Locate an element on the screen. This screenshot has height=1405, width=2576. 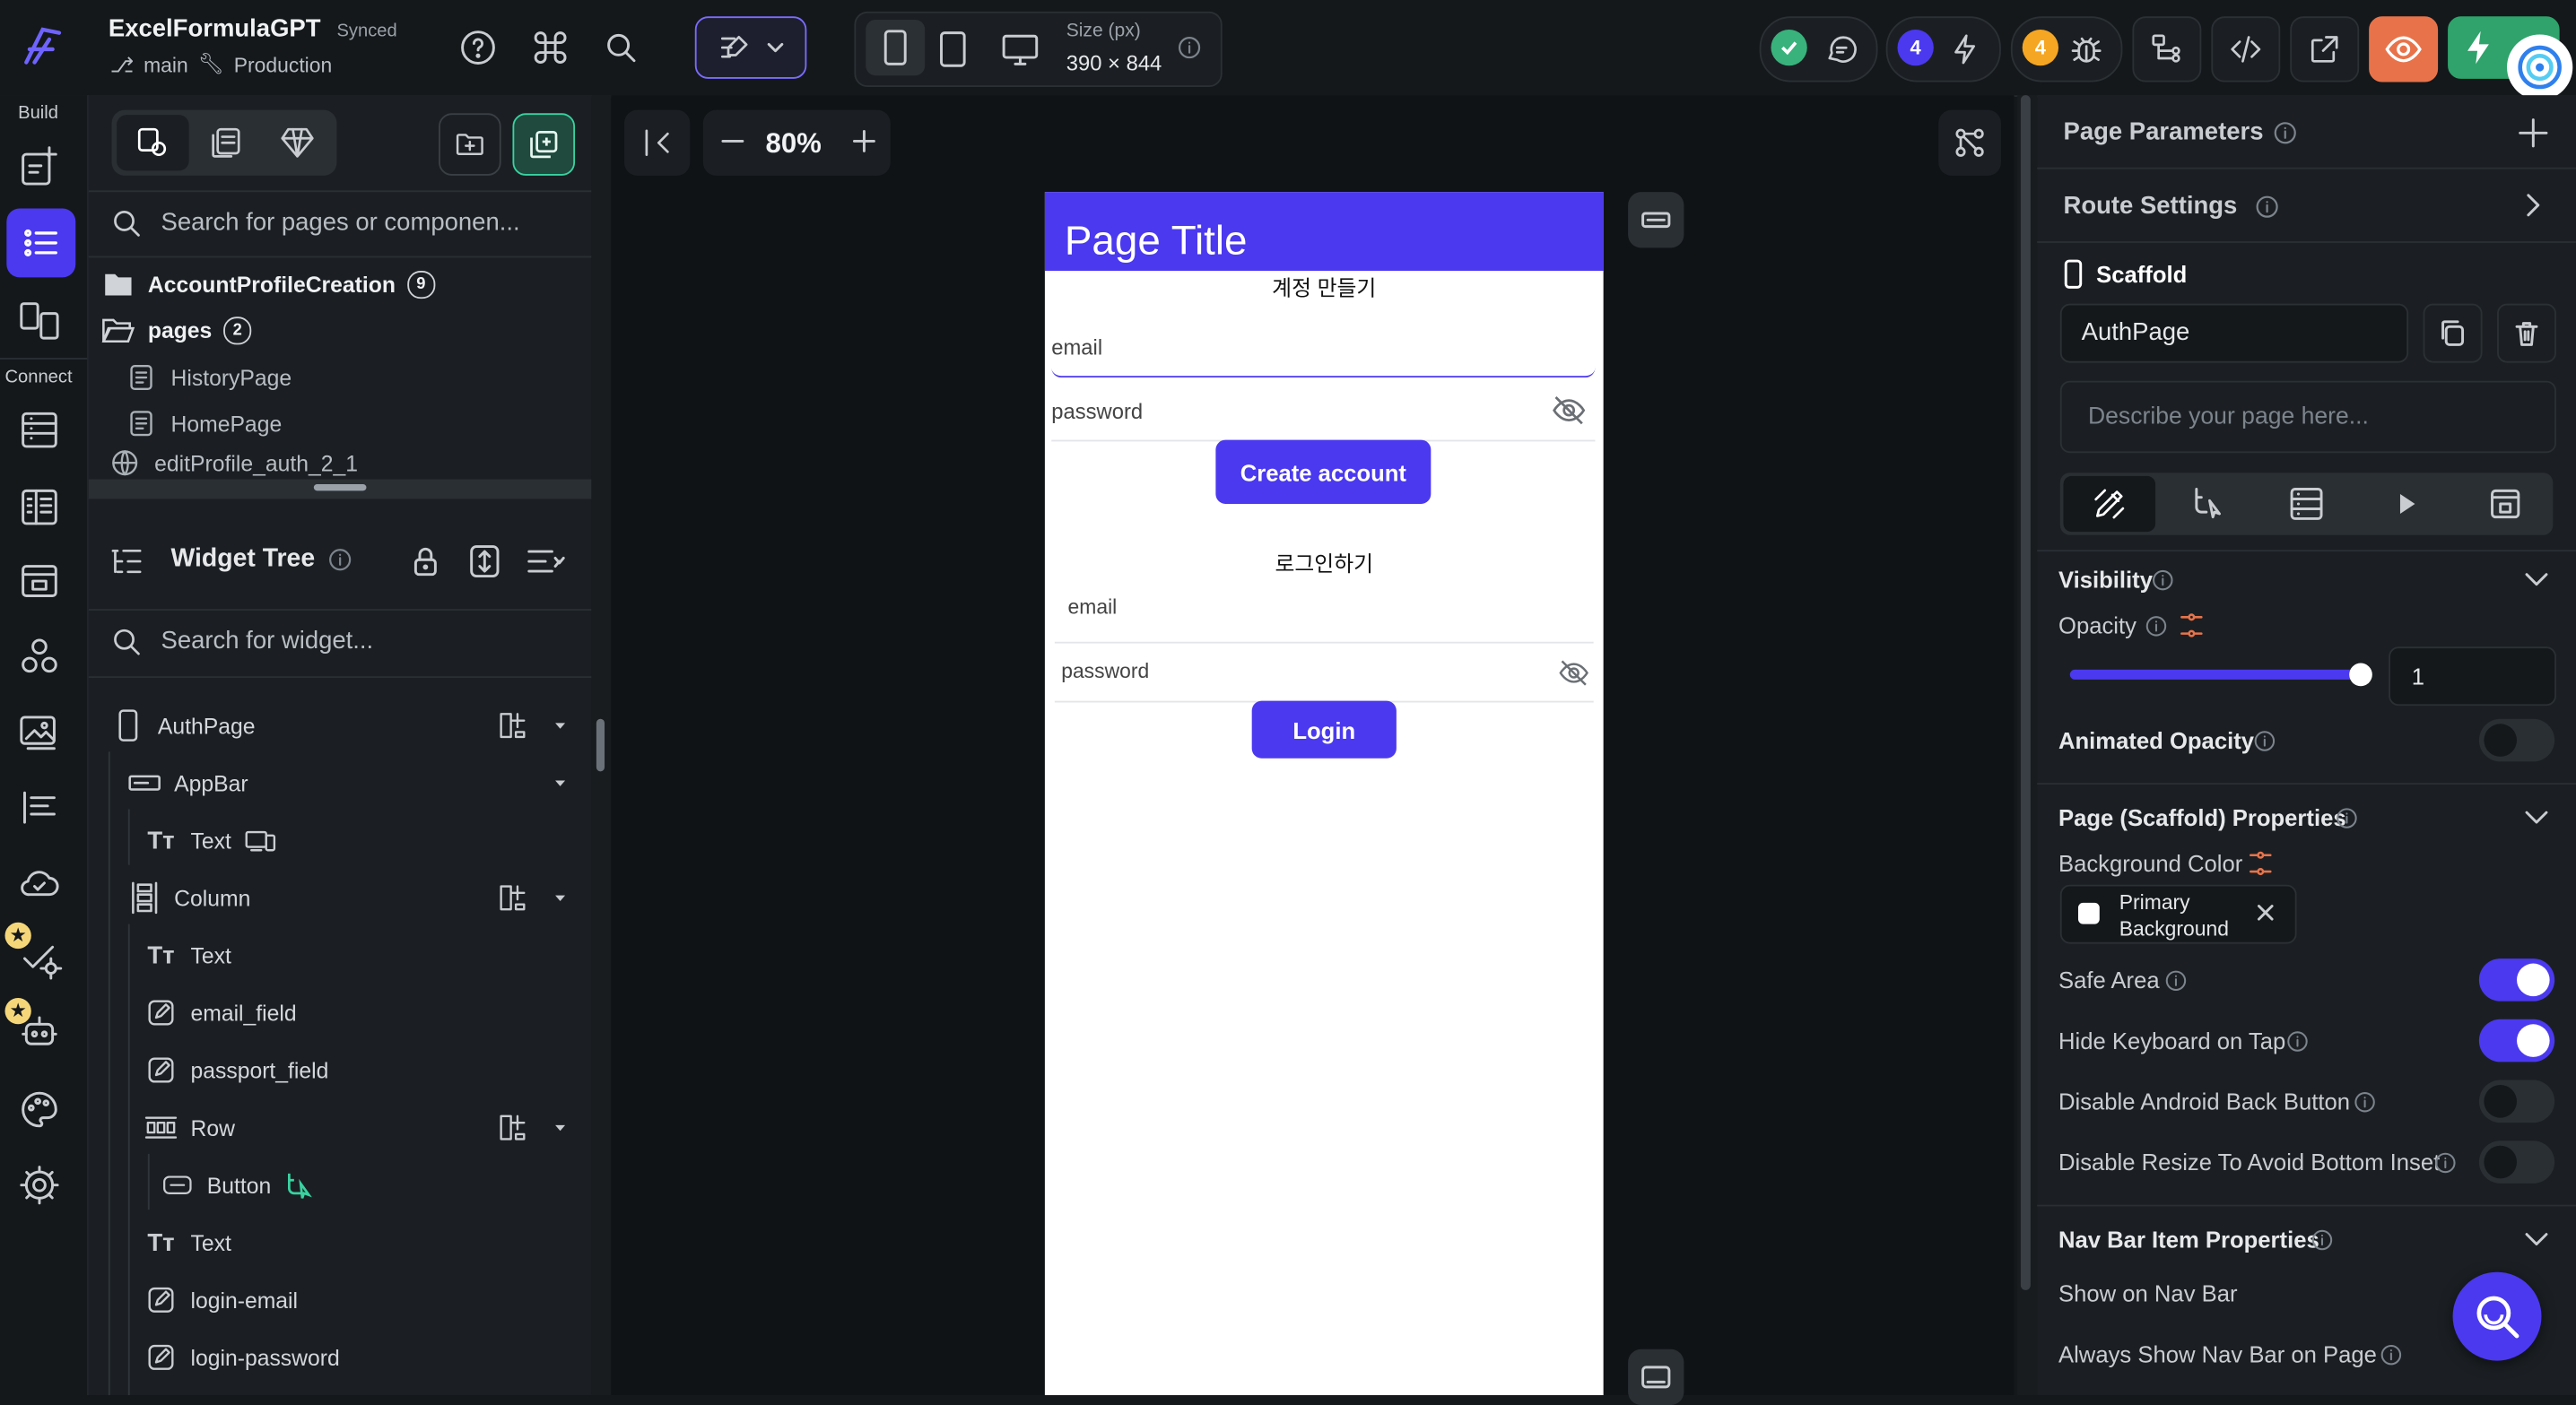
branch-name: main is located at coordinates (166, 64).